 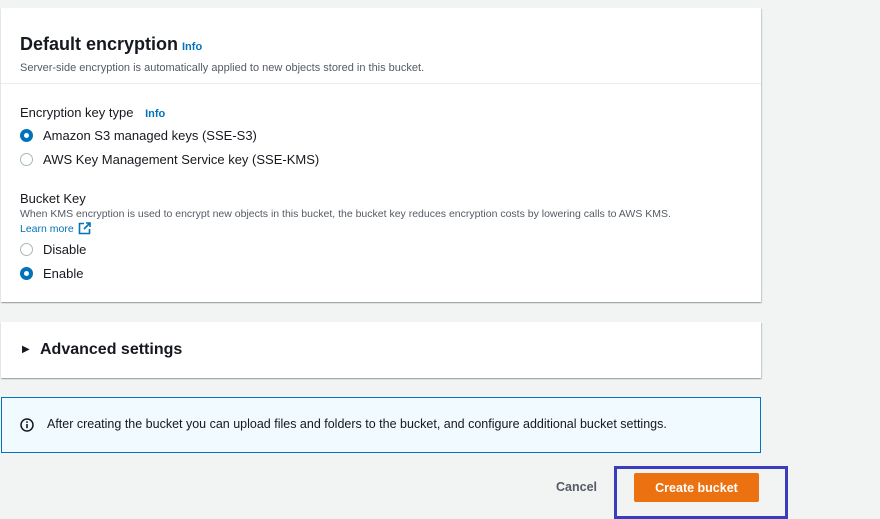 I want to click on cancel-button: Cancel, so click(x=576, y=487).